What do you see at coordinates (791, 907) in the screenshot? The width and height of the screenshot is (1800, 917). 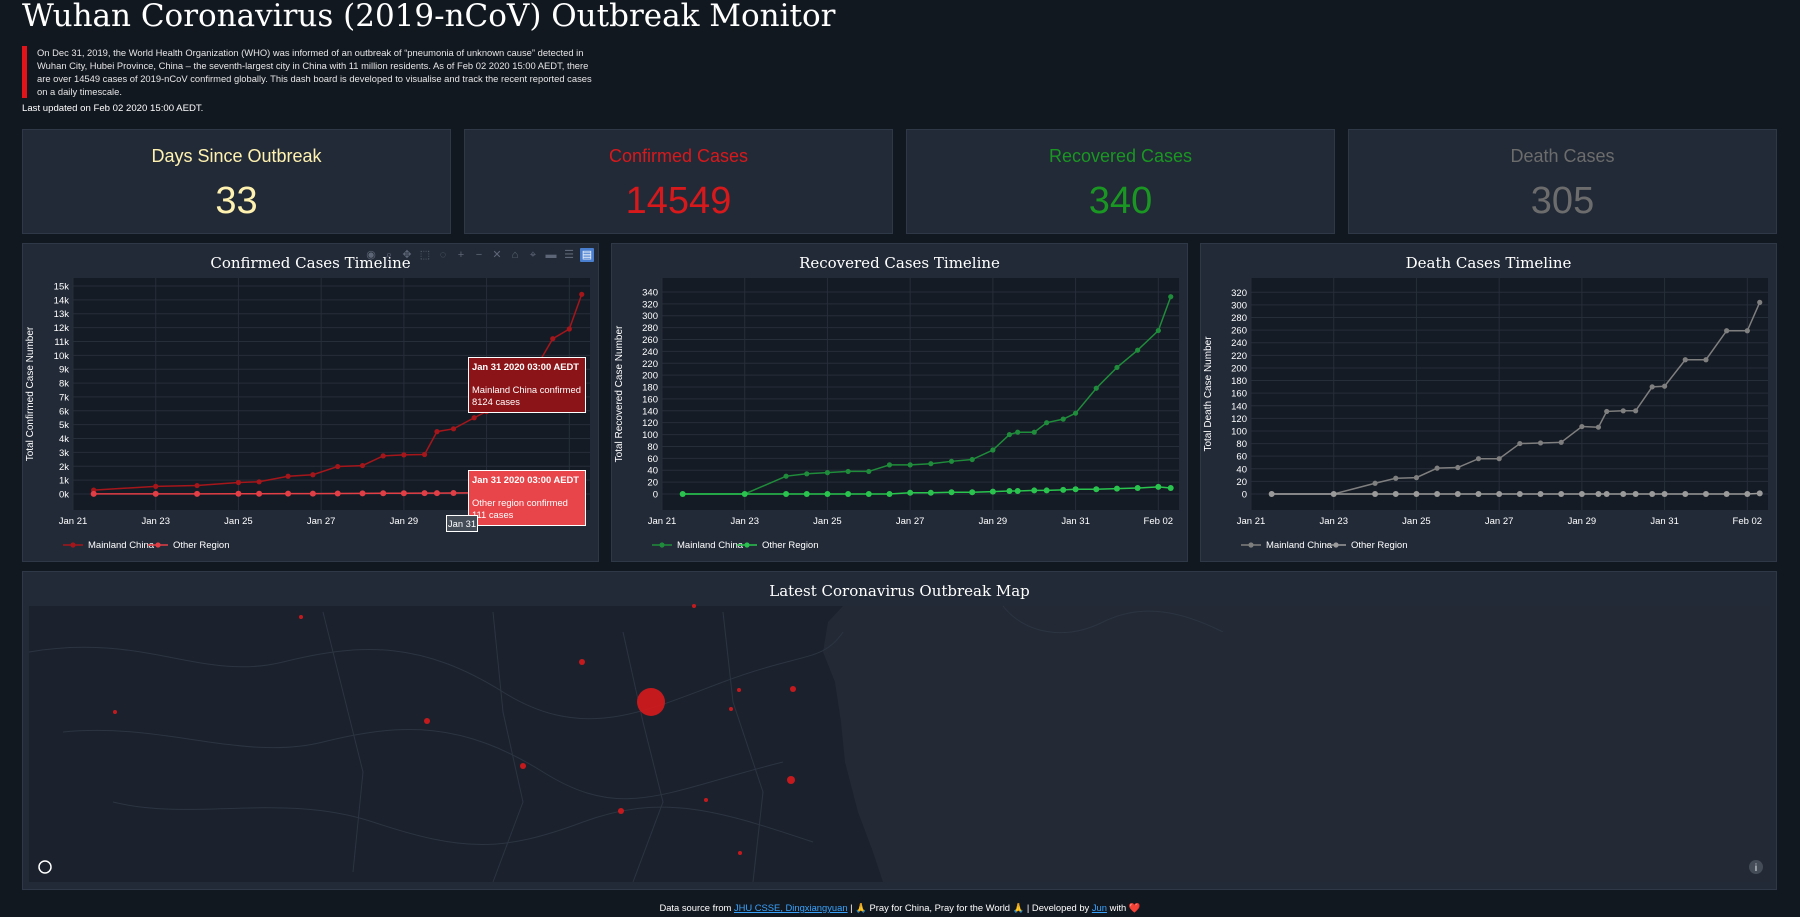 I see `data-source-link: JHU CSSE, Dingxiangyuan` at bounding box center [791, 907].